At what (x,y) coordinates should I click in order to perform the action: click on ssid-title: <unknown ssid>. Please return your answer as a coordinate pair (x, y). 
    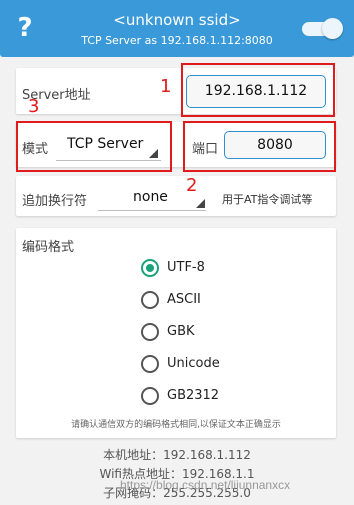
    Looking at the image, I should click on (177, 20).